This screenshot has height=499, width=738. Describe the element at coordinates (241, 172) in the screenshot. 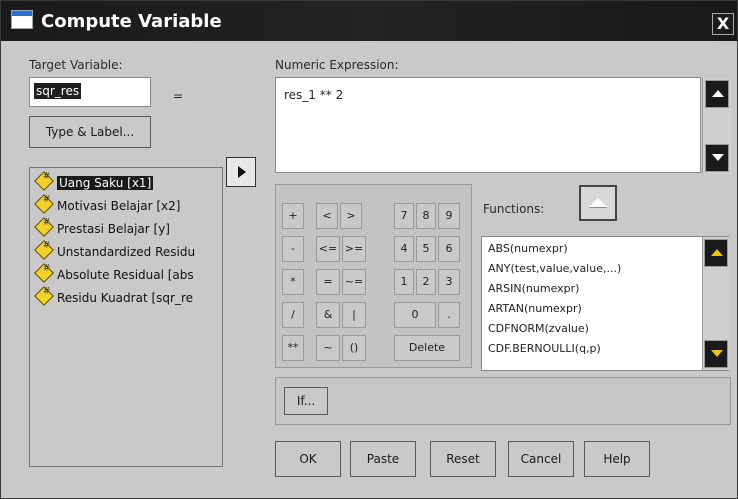

I see `move-right-button` at that location.